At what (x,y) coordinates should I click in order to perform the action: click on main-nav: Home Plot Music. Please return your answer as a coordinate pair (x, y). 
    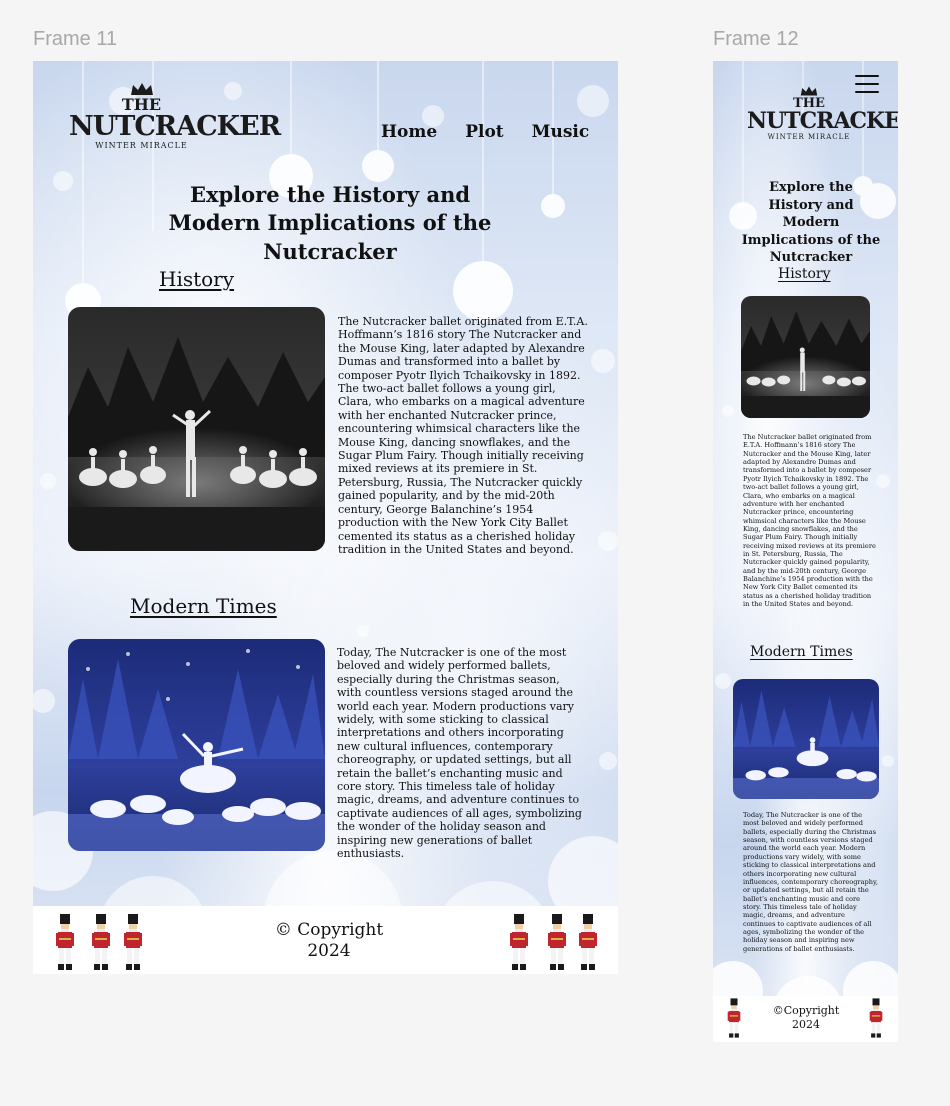
    Looking at the image, I should click on (485, 132).